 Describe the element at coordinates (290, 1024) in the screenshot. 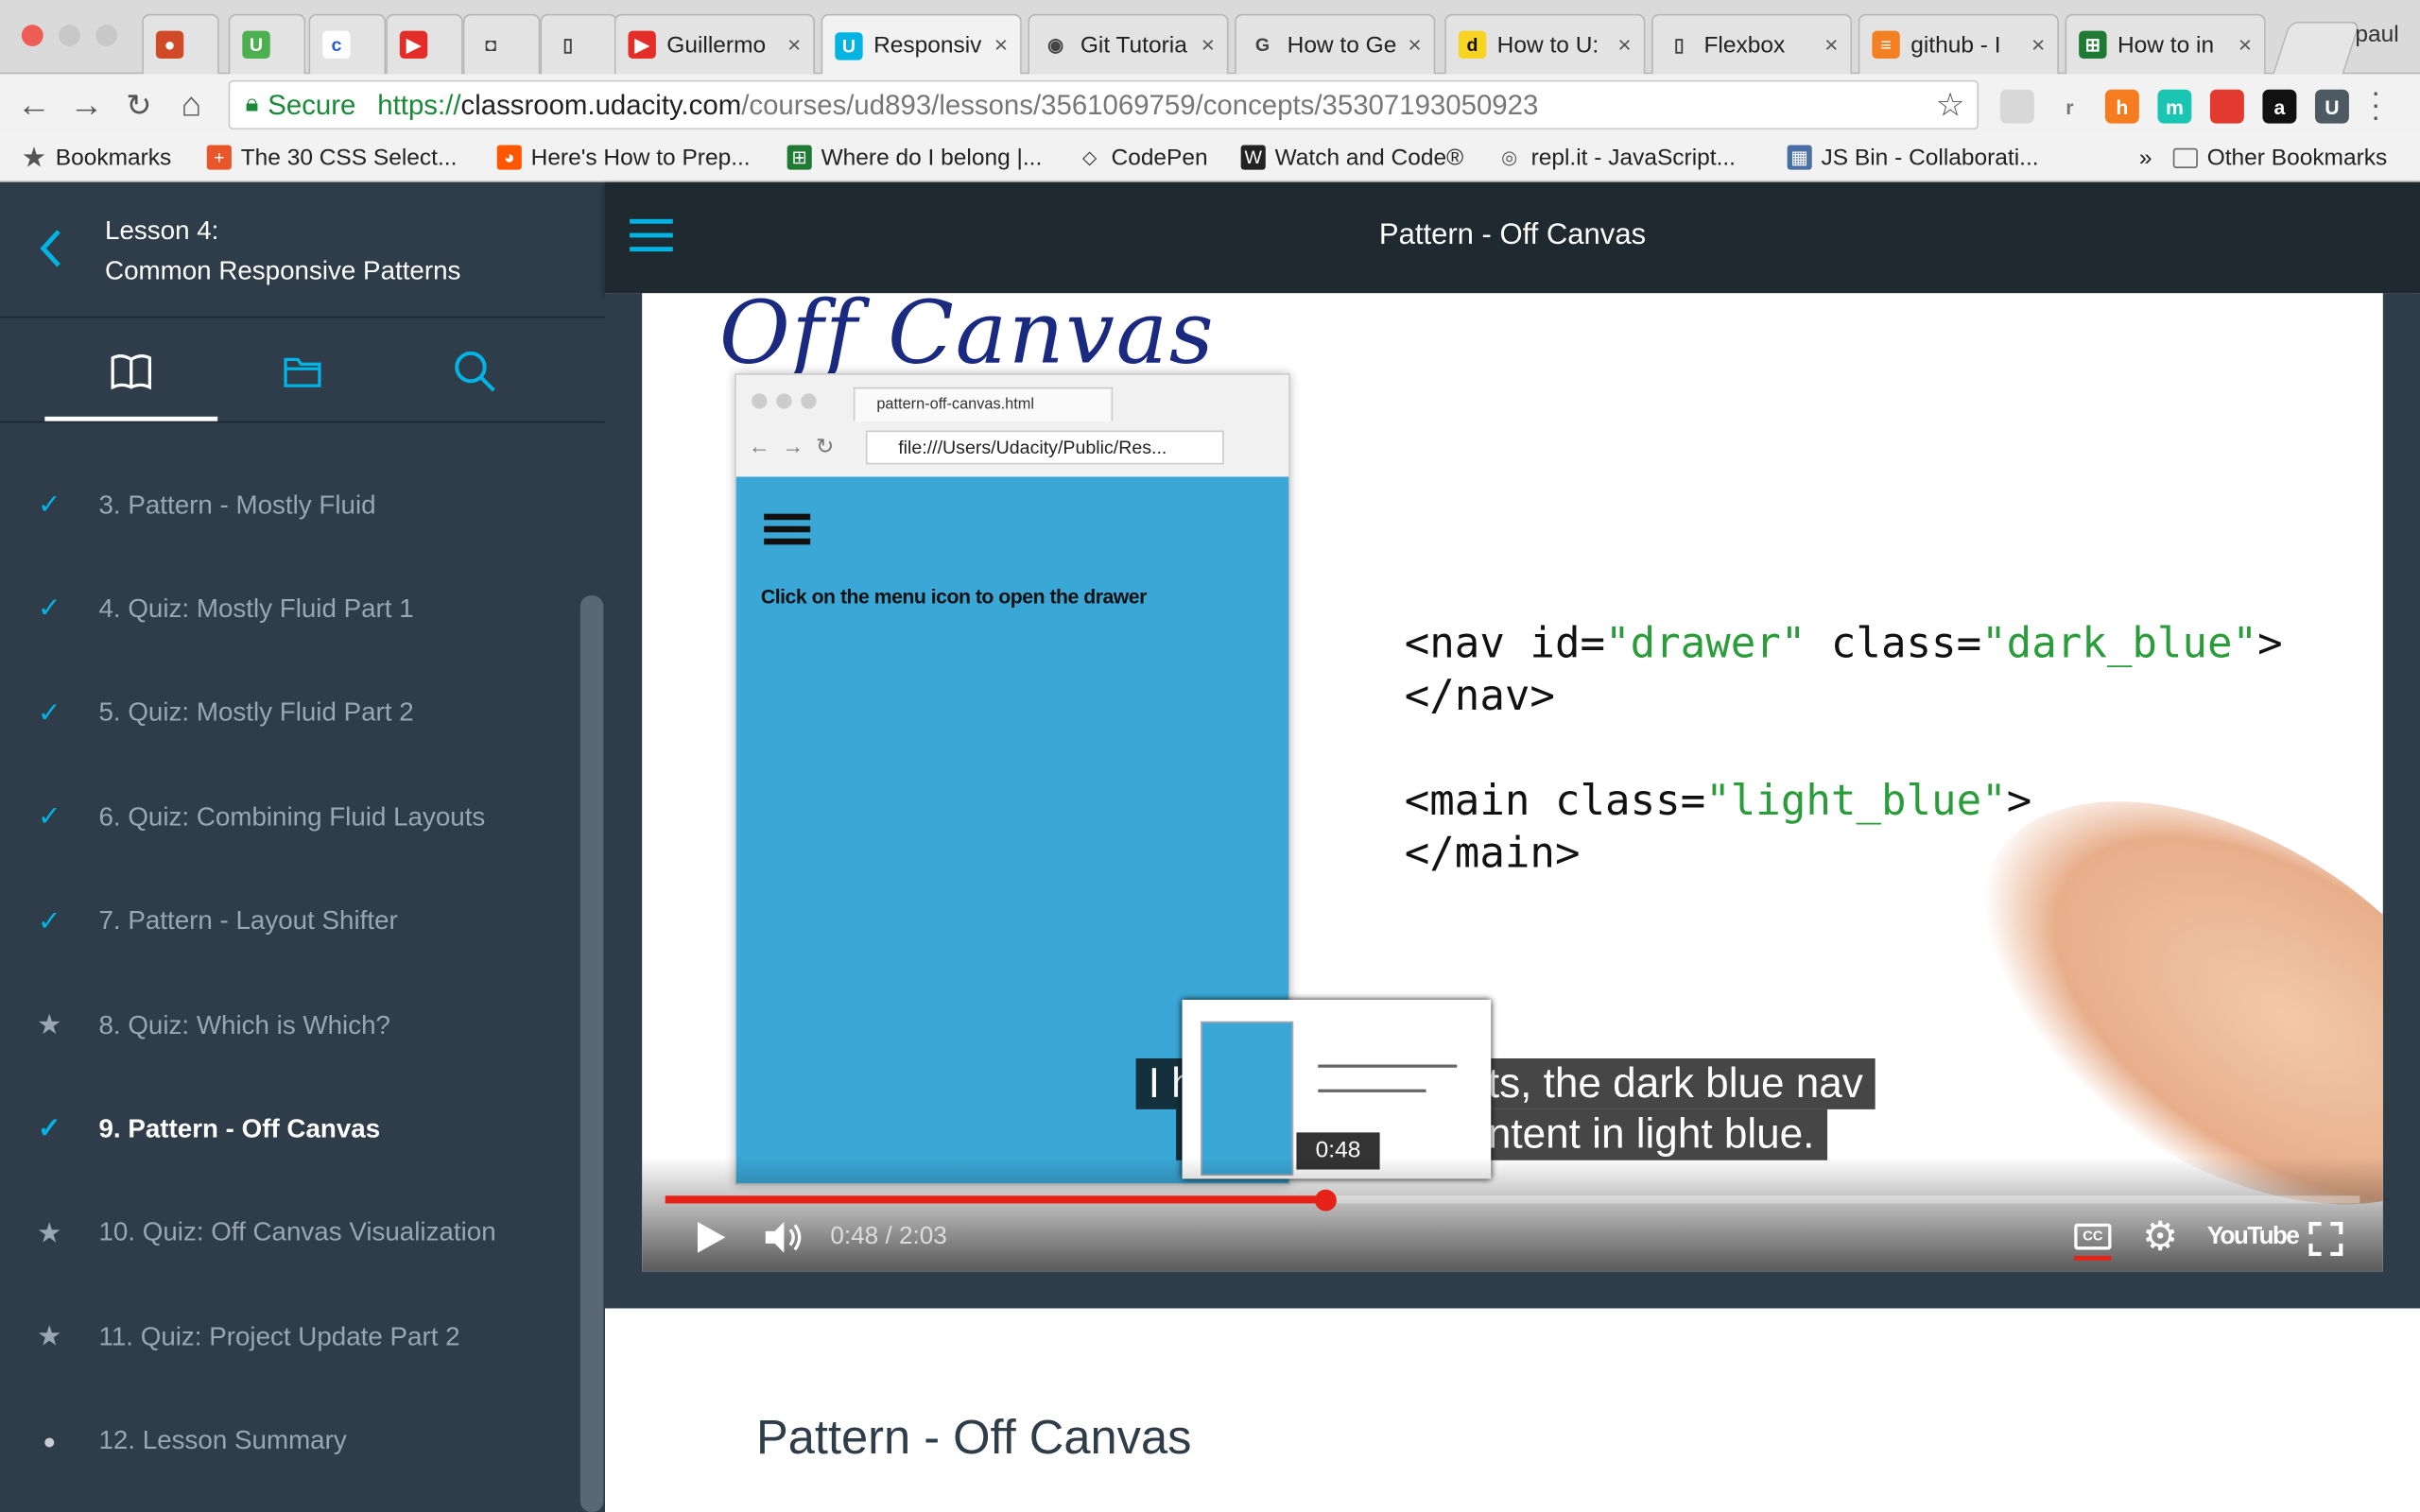

I see `concept-item: ★ 8. Quiz: Which is Which?` at that location.